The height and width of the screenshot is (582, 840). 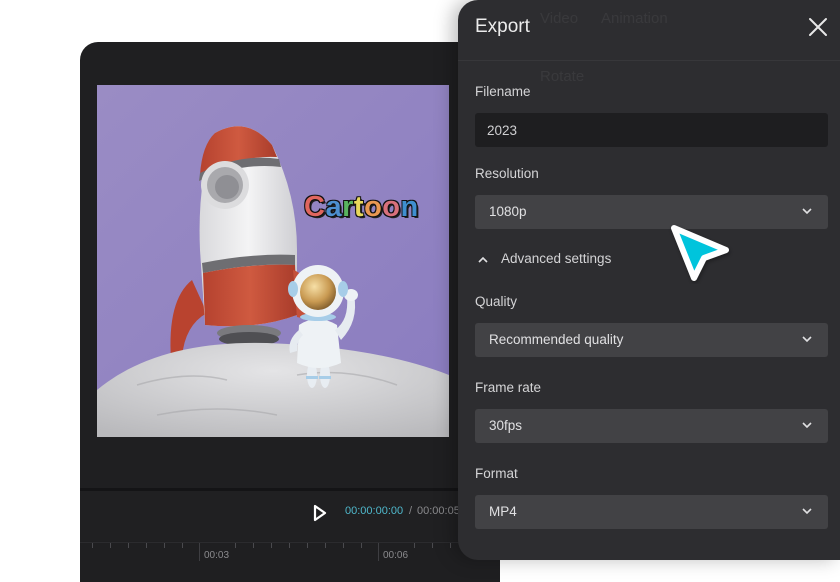 I want to click on filename-label: Filename, so click(x=503, y=91).